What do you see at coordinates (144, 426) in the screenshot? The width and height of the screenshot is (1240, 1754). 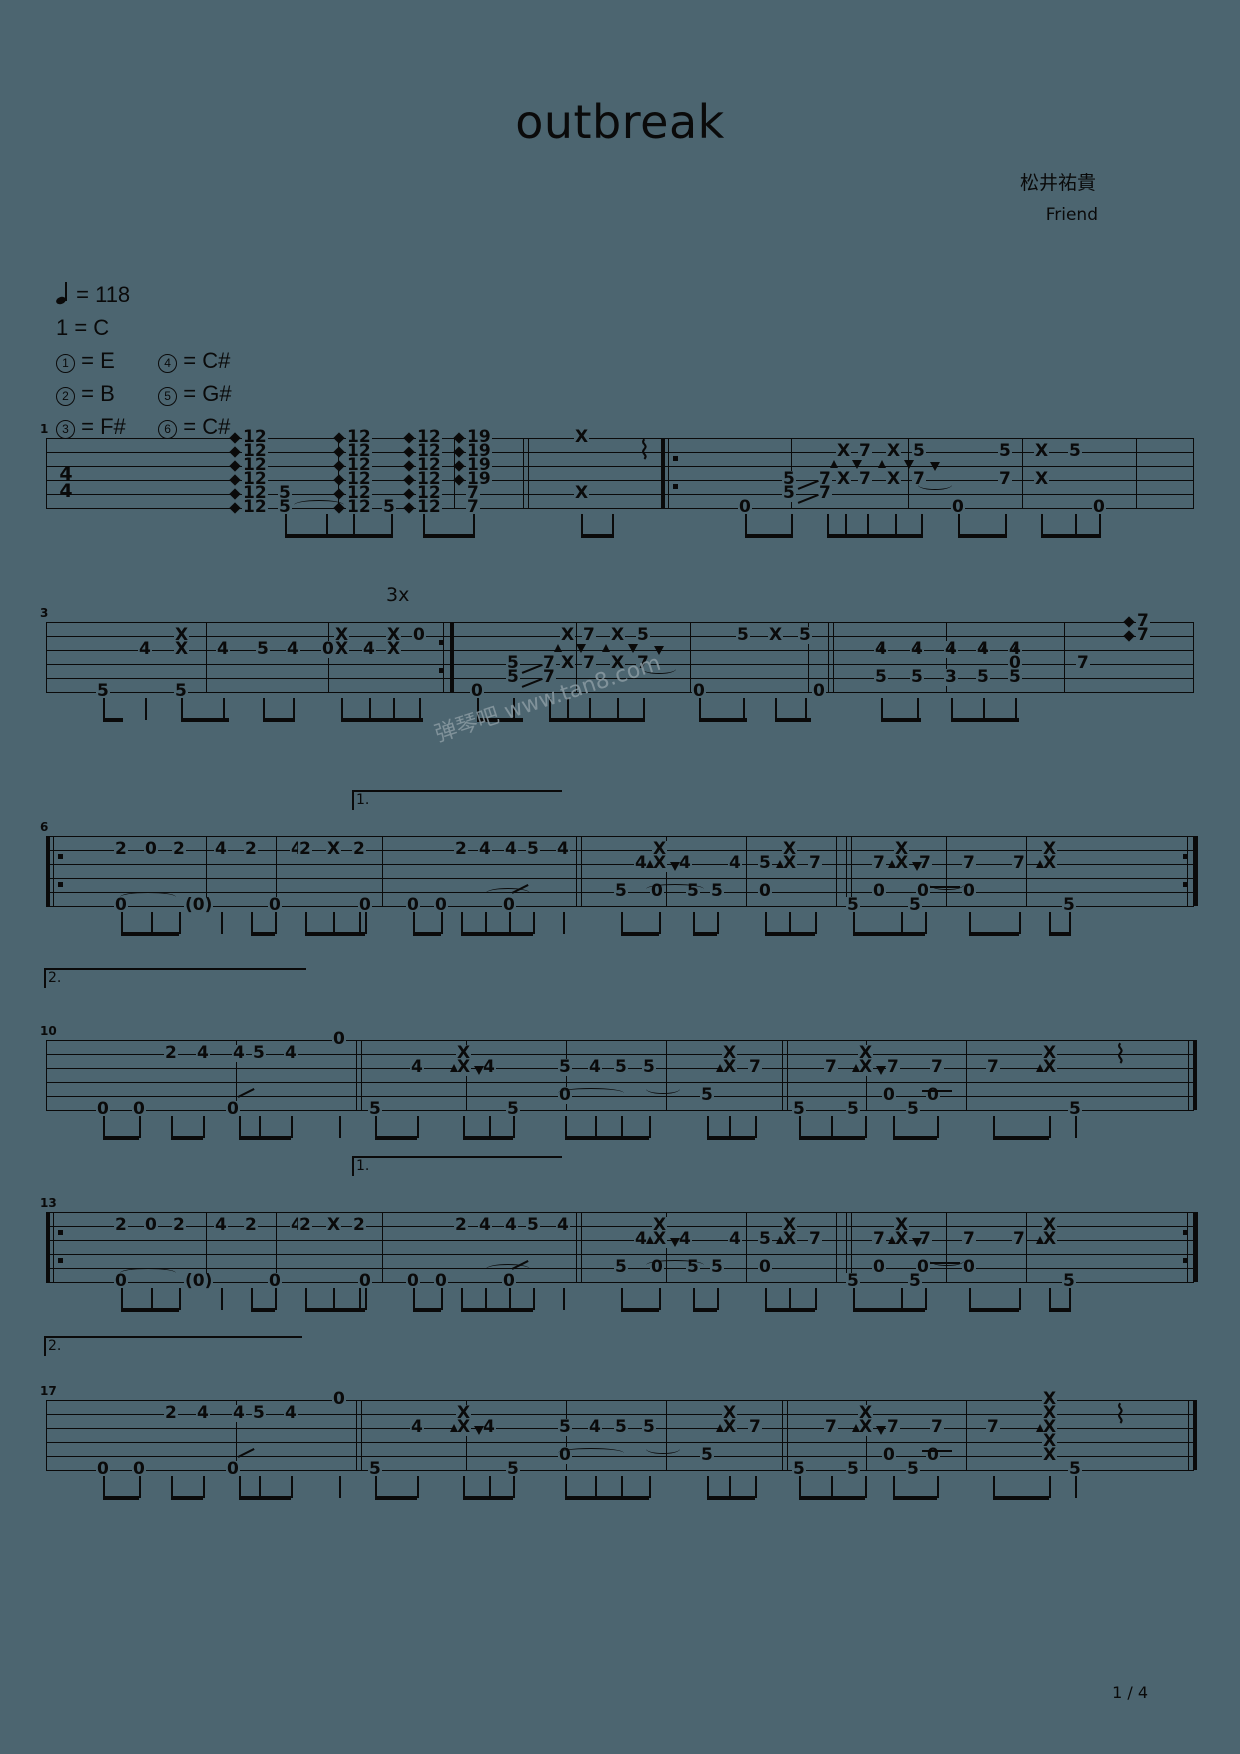 I see `tuning-row-3: 3 = F# 6 = C#` at bounding box center [144, 426].